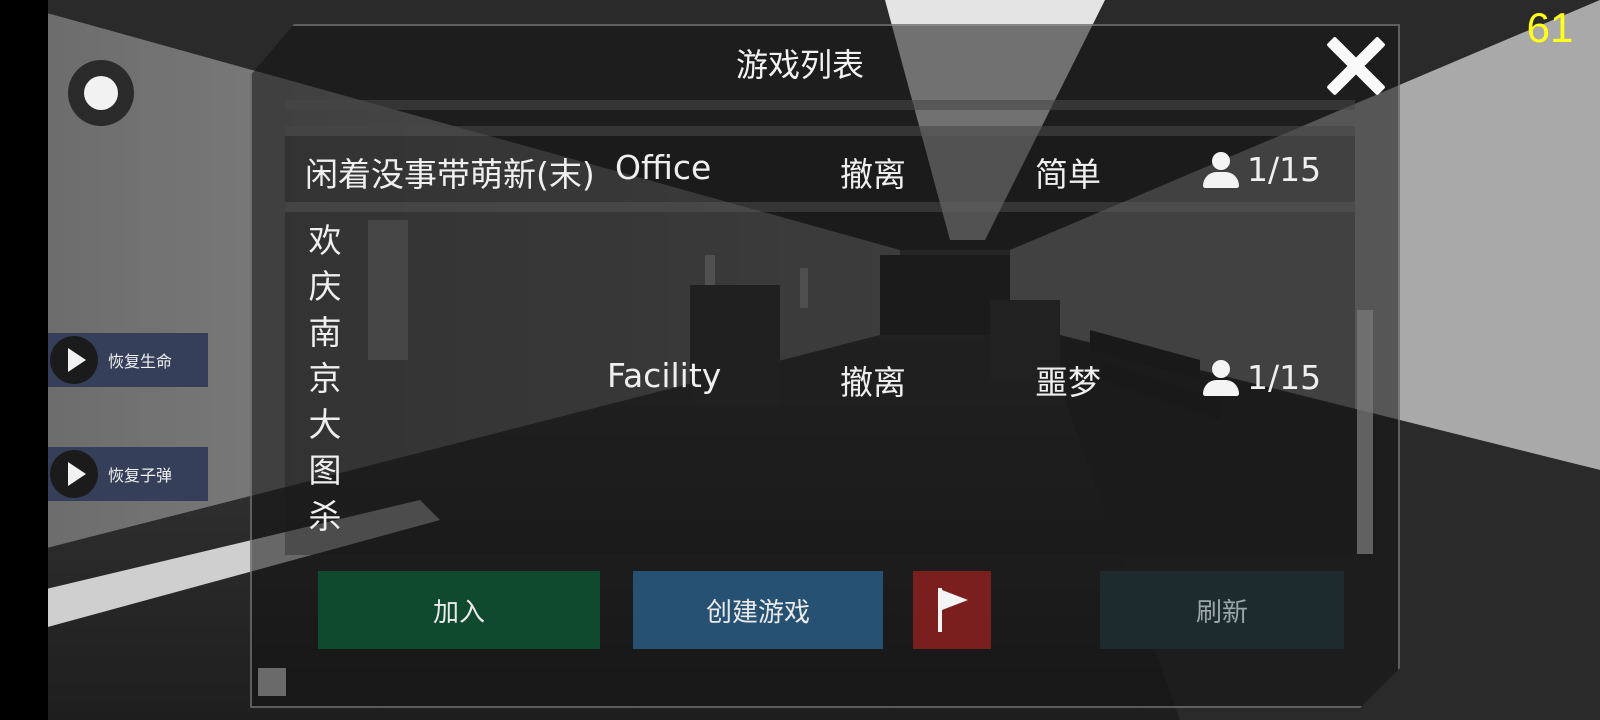  What do you see at coordinates (1356, 66) in the screenshot?
I see `close-icon` at bounding box center [1356, 66].